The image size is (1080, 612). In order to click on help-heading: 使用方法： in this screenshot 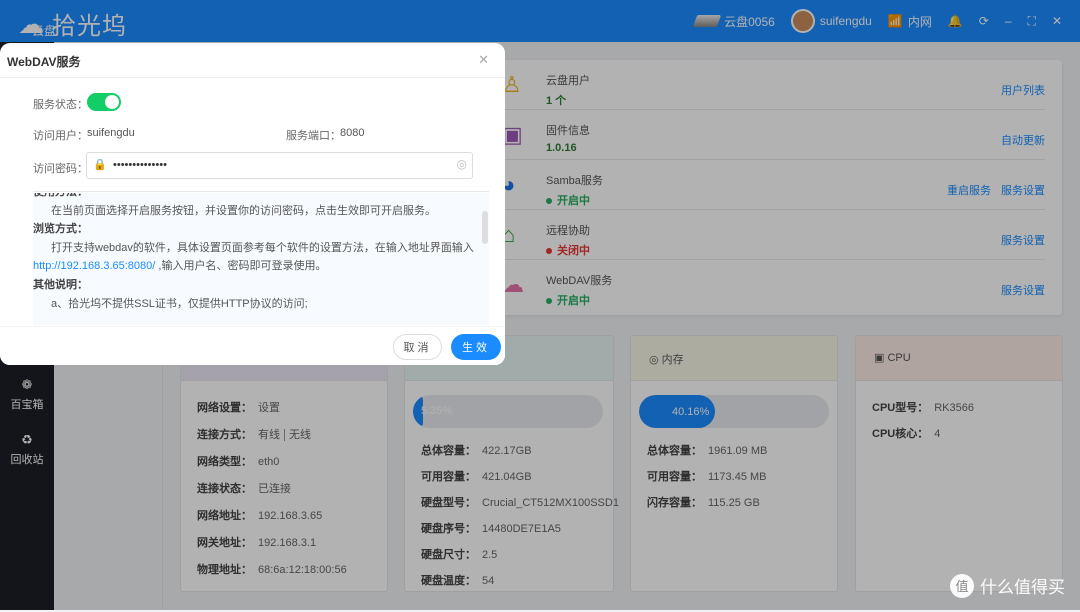, I will do `click(261, 197)`.